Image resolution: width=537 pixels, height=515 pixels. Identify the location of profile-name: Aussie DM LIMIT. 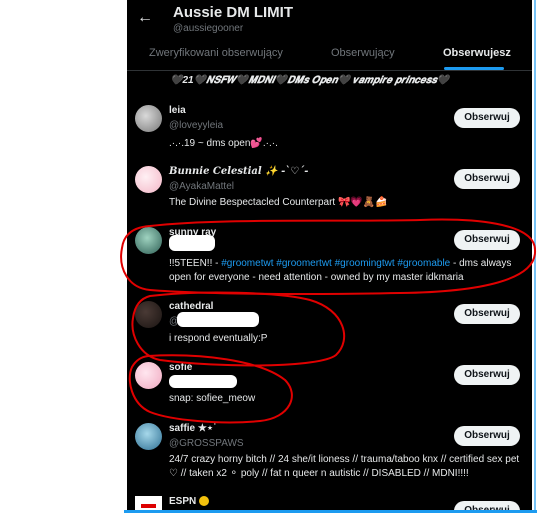
(233, 12).